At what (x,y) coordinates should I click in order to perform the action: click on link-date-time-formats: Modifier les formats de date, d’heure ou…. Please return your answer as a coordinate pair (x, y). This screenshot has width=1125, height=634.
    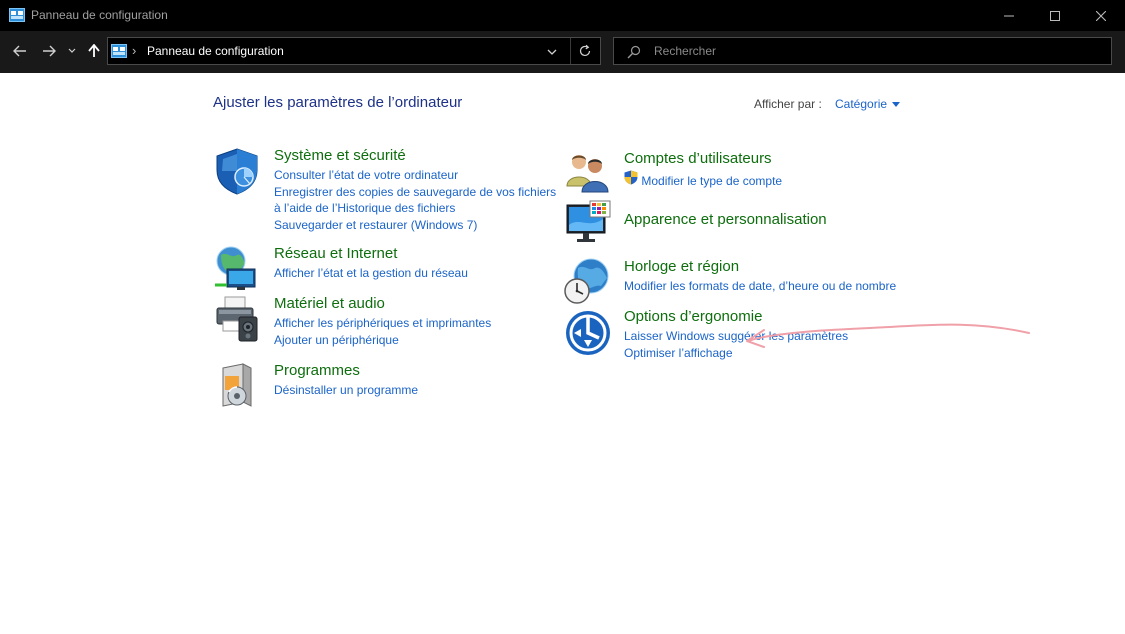
    Looking at the image, I should click on (784, 286).